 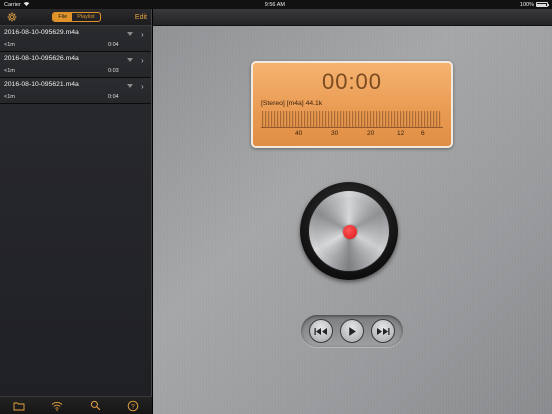 What do you see at coordinates (26, 4) in the screenshot?
I see `wifi-signal-icon` at bounding box center [26, 4].